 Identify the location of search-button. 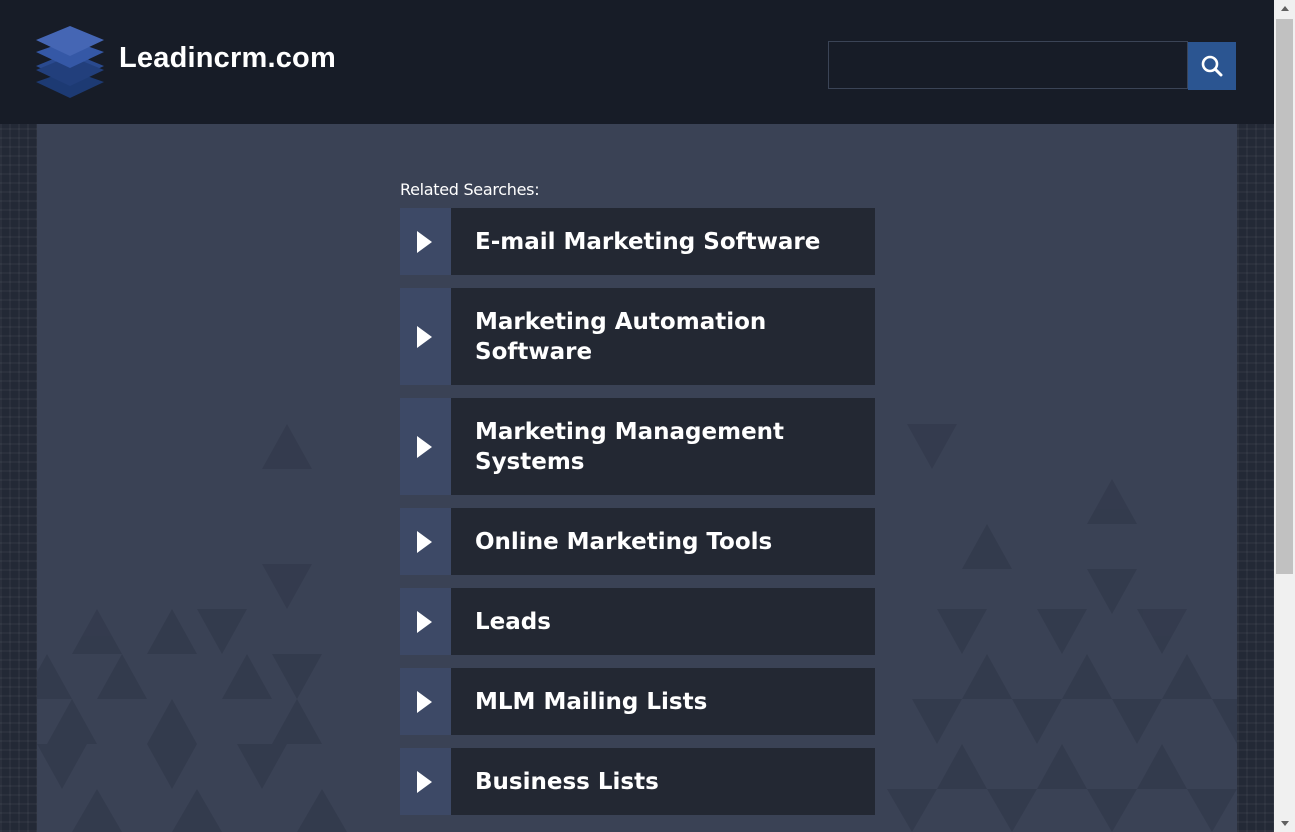
(1212, 66).